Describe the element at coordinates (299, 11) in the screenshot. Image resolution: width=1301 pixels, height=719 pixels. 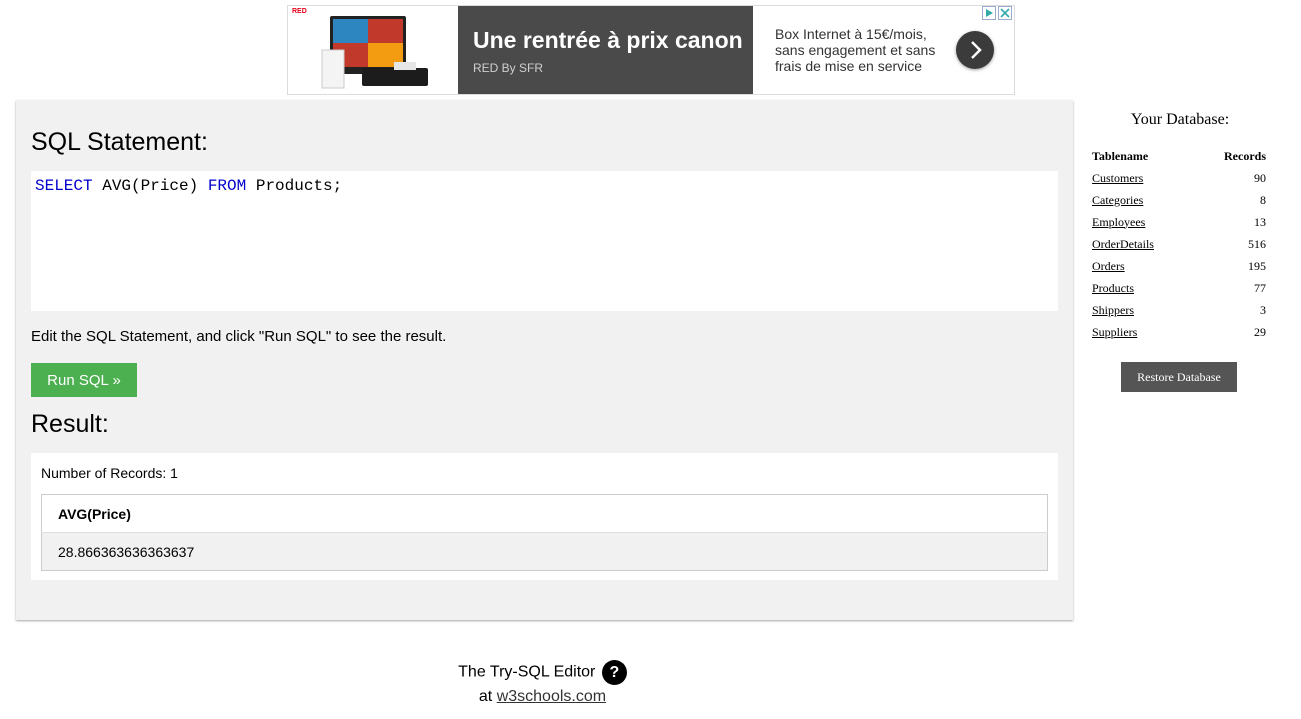
I see `ad-logo: RED` at that location.